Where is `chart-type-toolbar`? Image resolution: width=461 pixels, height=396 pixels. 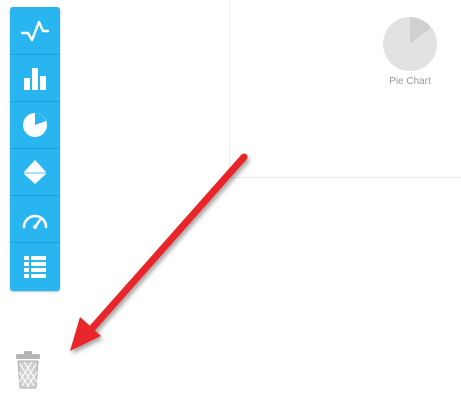
chart-type-toolbar is located at coordinates (35, 149).